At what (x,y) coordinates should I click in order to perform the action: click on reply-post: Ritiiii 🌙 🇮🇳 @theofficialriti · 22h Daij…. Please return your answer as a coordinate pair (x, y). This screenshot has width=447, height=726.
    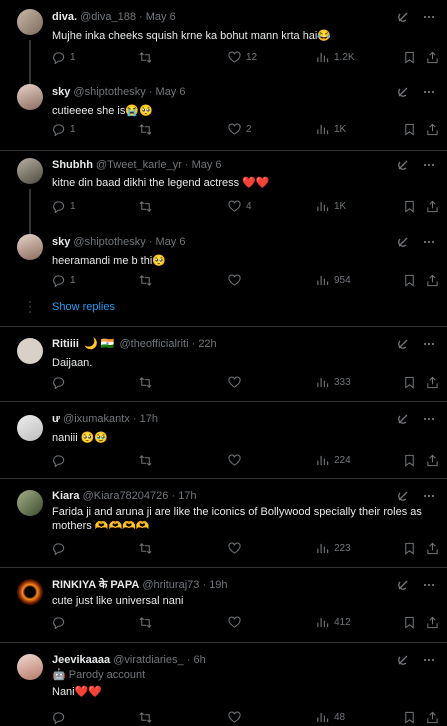
    Looking at the image, I should click on (223, 364).